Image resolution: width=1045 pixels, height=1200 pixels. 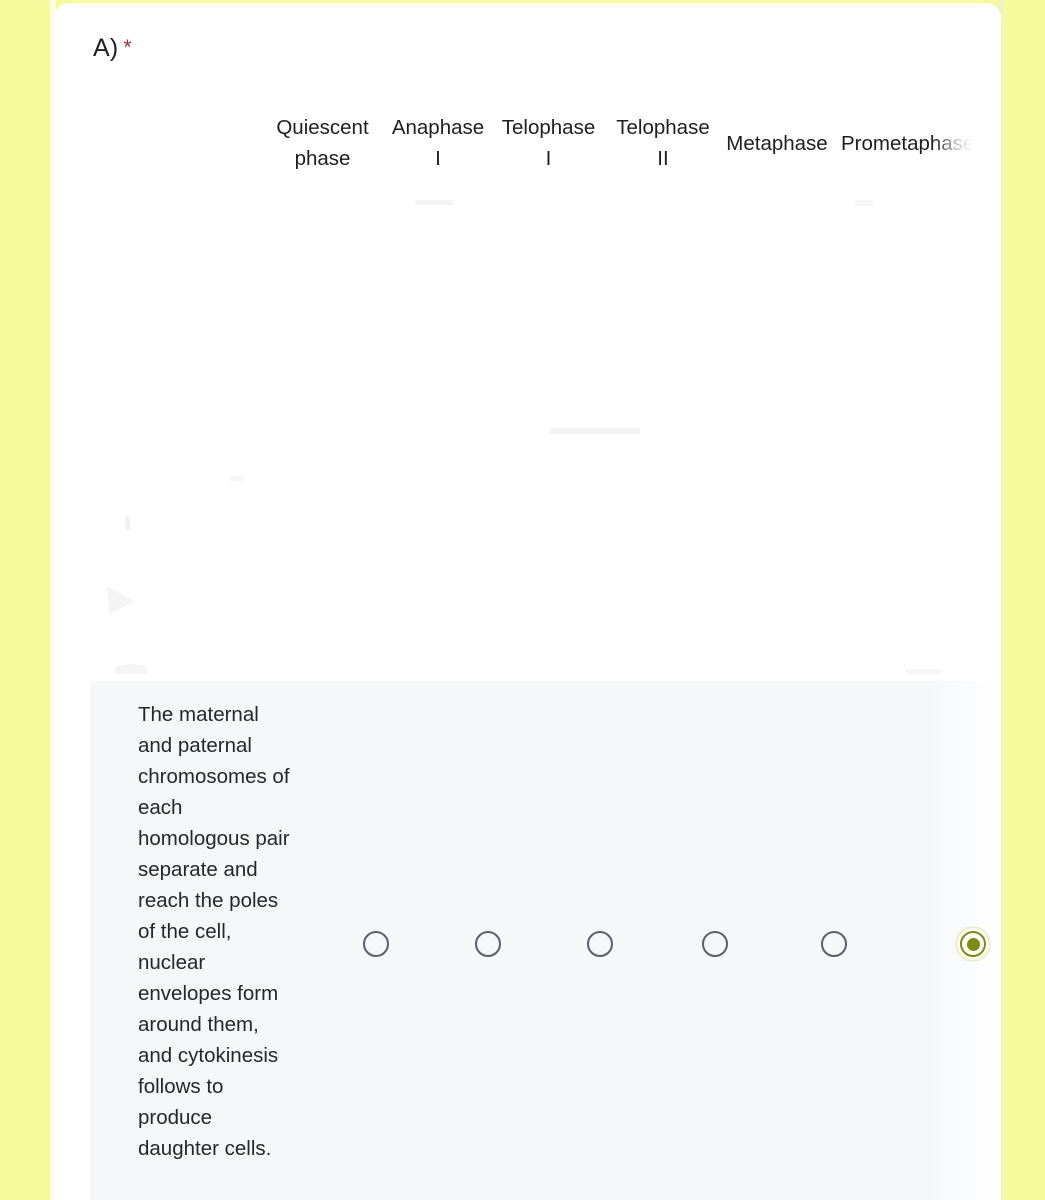 I want to click on page-title: A) *, so click(x=112, y=48).